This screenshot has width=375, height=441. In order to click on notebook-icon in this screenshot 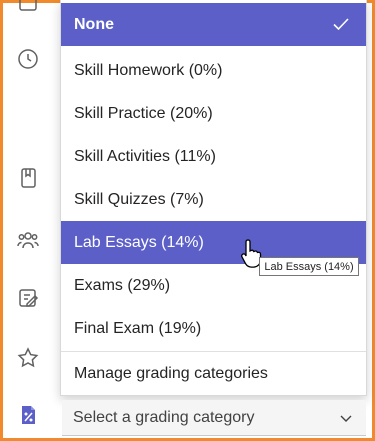, I will do `click(28, 178)`.